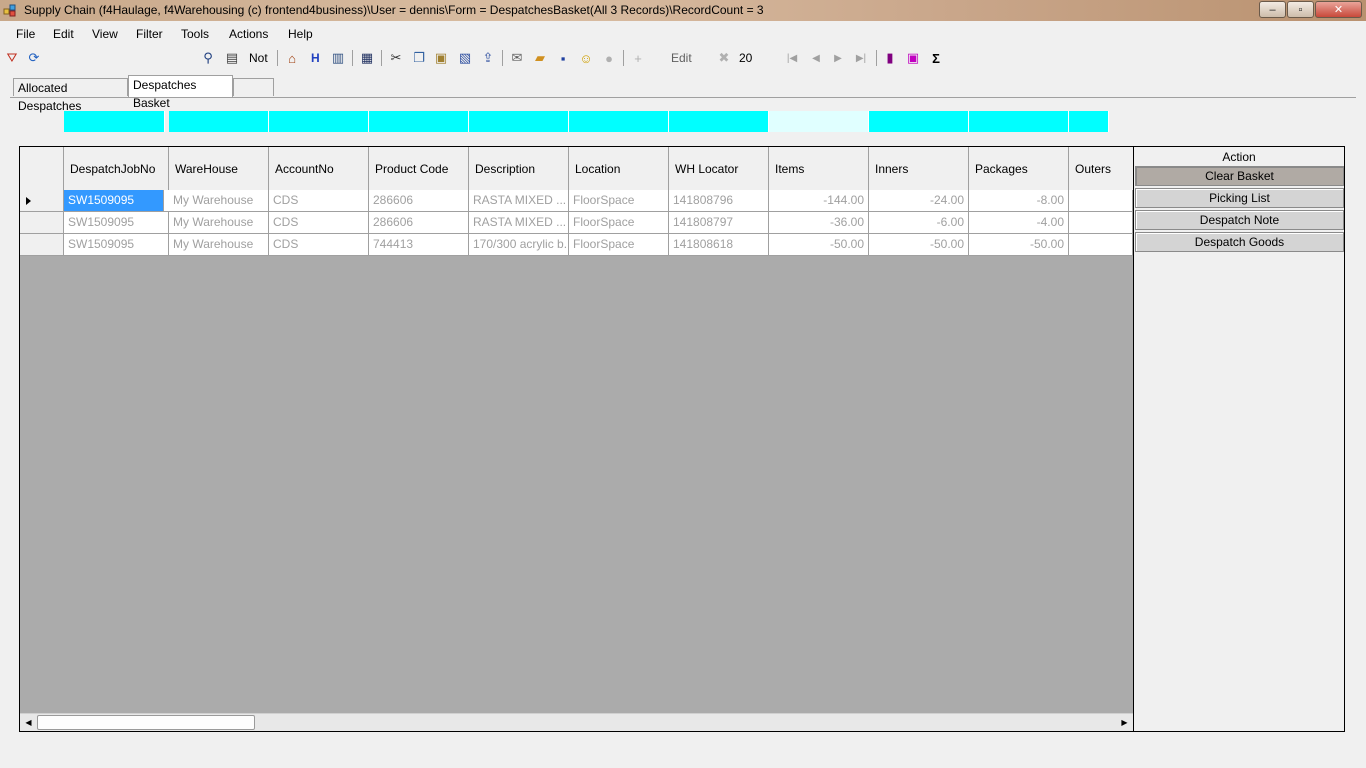 The height and width of the screenshot is (768, 1366). What do you see at coordinates (1089, 121) in the screenshot?
I see `filter-cell-outers` at bounding box center [1089, 121].